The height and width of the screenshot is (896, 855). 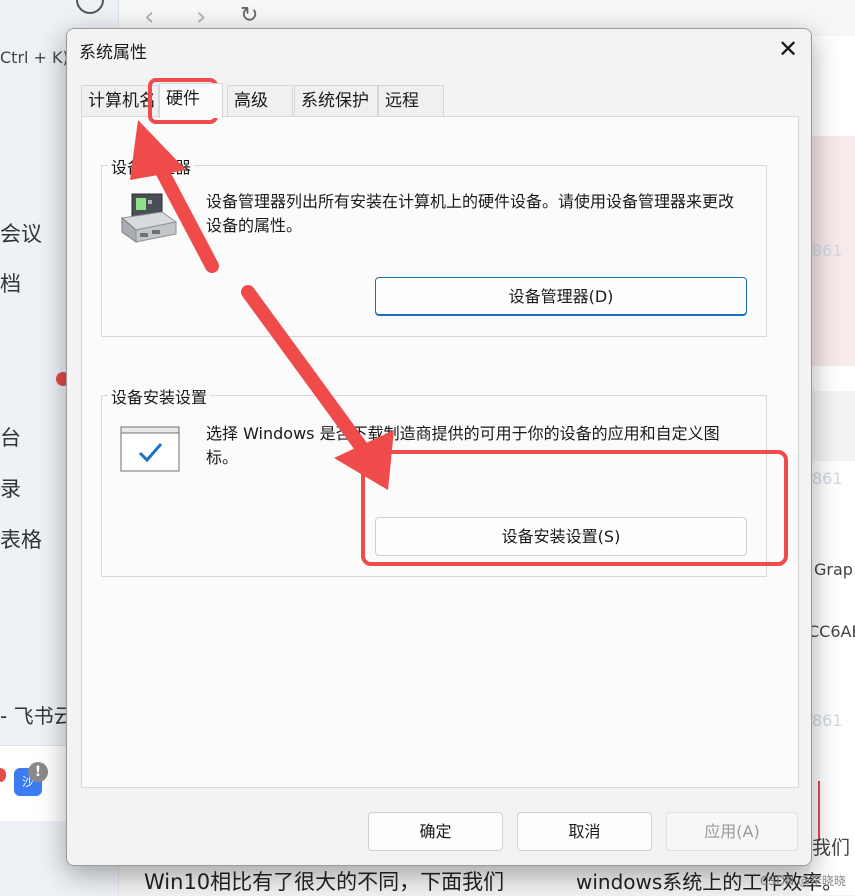 What do you see at coordinates (832, 426) in the screenshot?
I see `gray-band` at bounding box center [832, 426].